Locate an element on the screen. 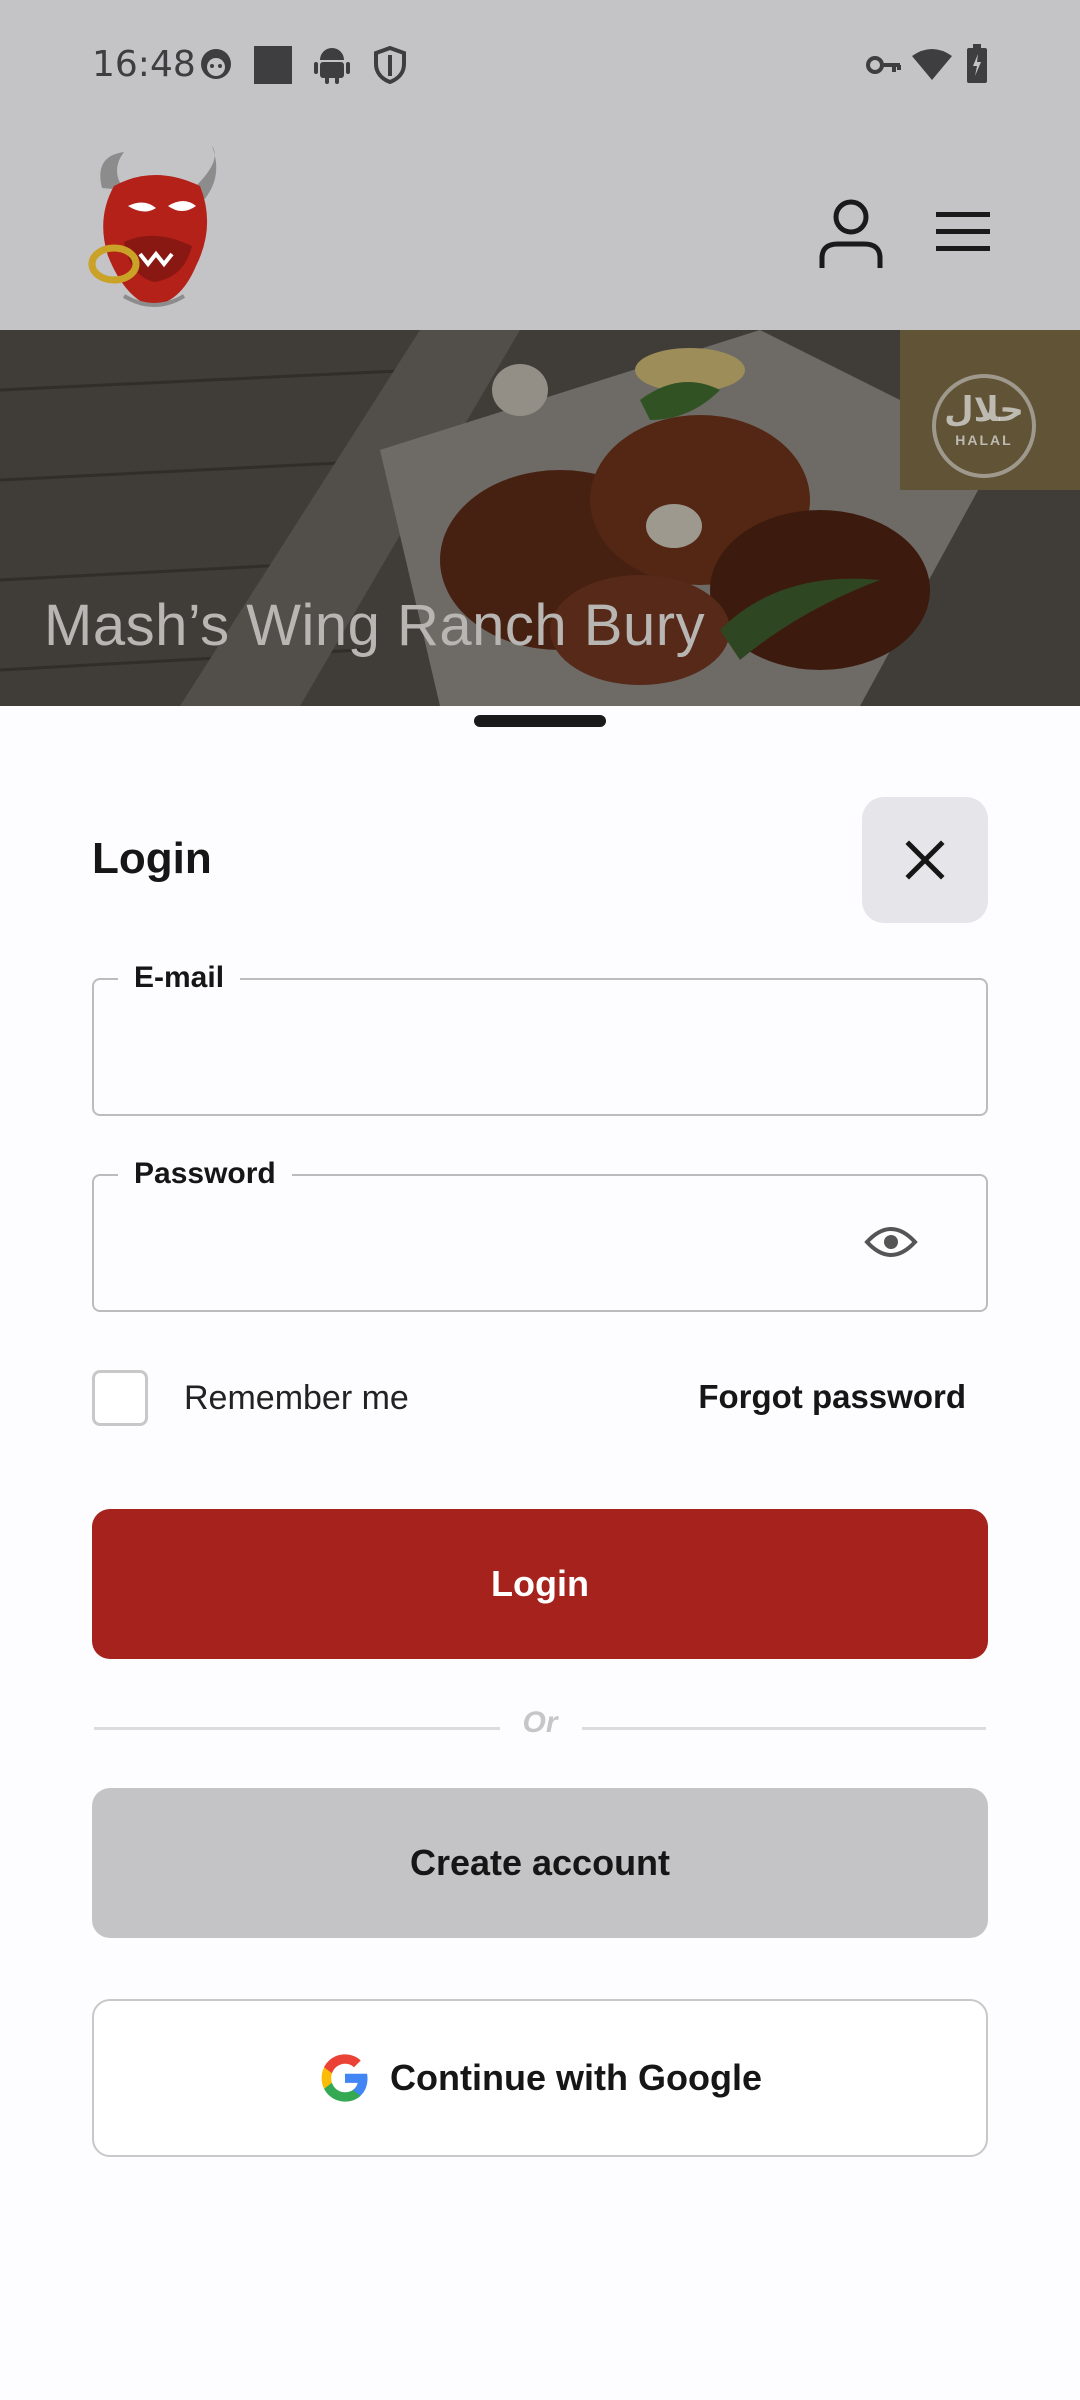  wifi-icon is located at coordinates (932, 66).